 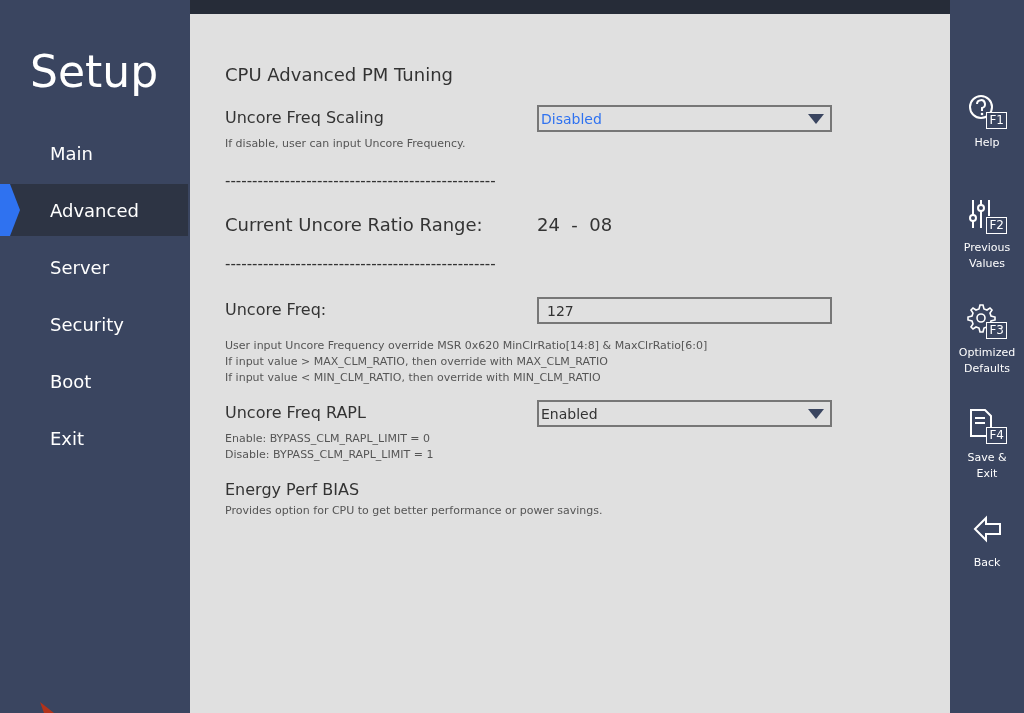 What do you see at coordinates (996, 330) in the screenshot?
I see `key-label: F3` at bounding box center [996, 330].